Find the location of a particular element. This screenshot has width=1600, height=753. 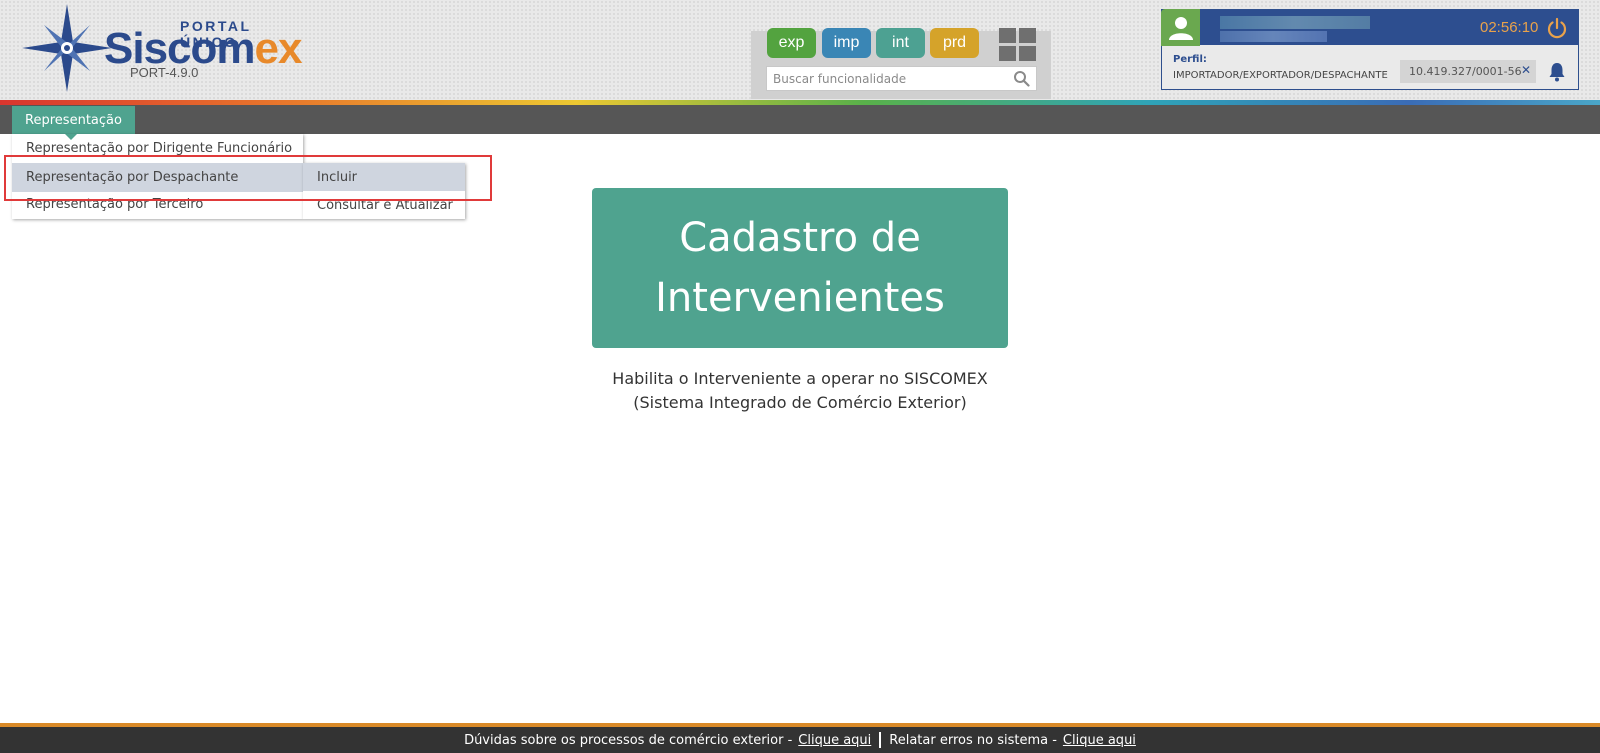

menu-item-despachante: Representação por Despachante is located at coordinates (157, 177).